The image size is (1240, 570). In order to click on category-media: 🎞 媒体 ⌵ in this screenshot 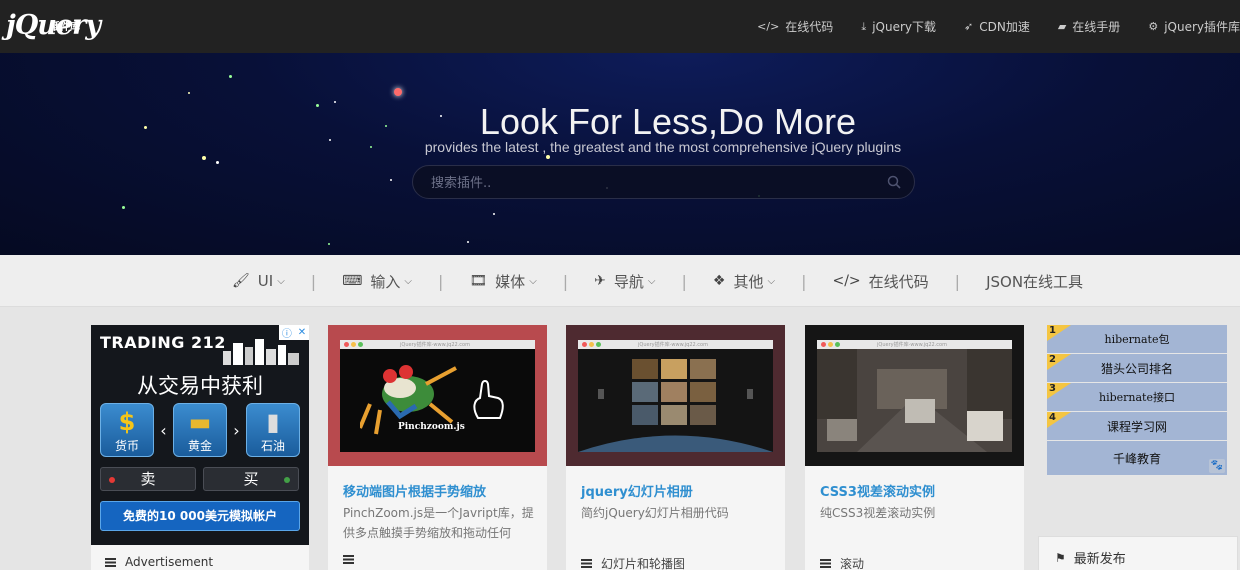, I will do `click(502, 281)`.